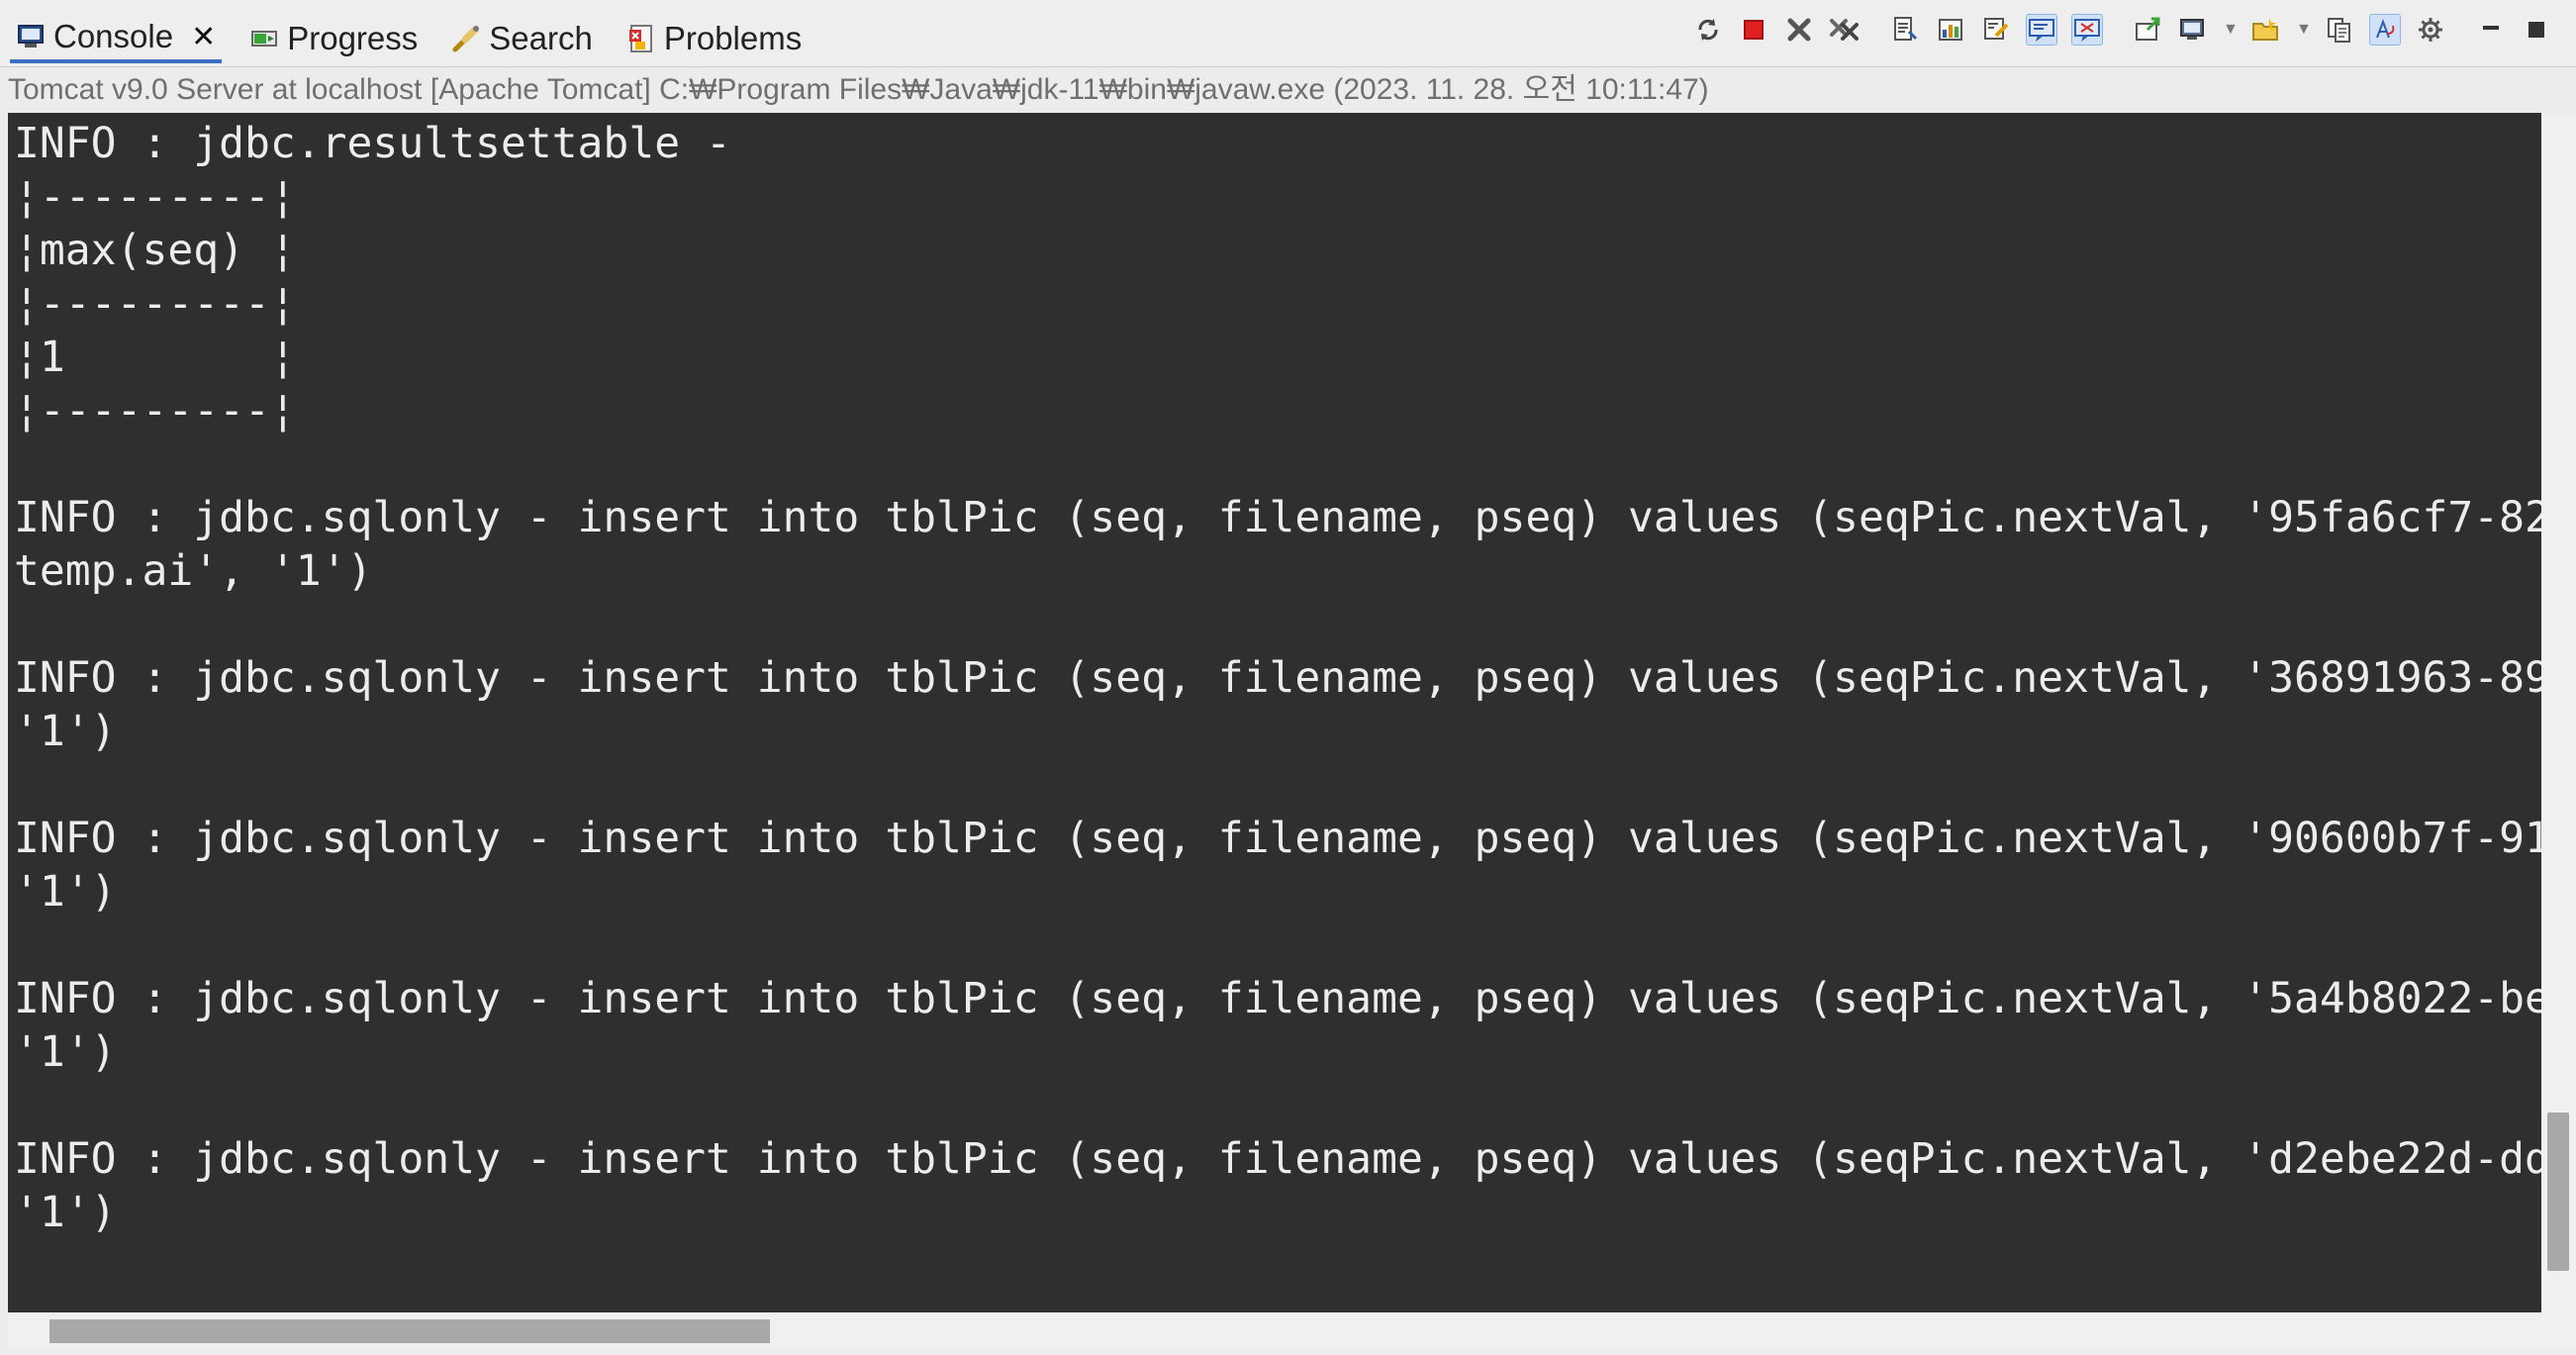 The width and height of the screenshot is (2576, 1355). What do you see at coordinates (2430, 30) in the screenshot?
I see `settings-icon` at bounding box center [2430, 30].